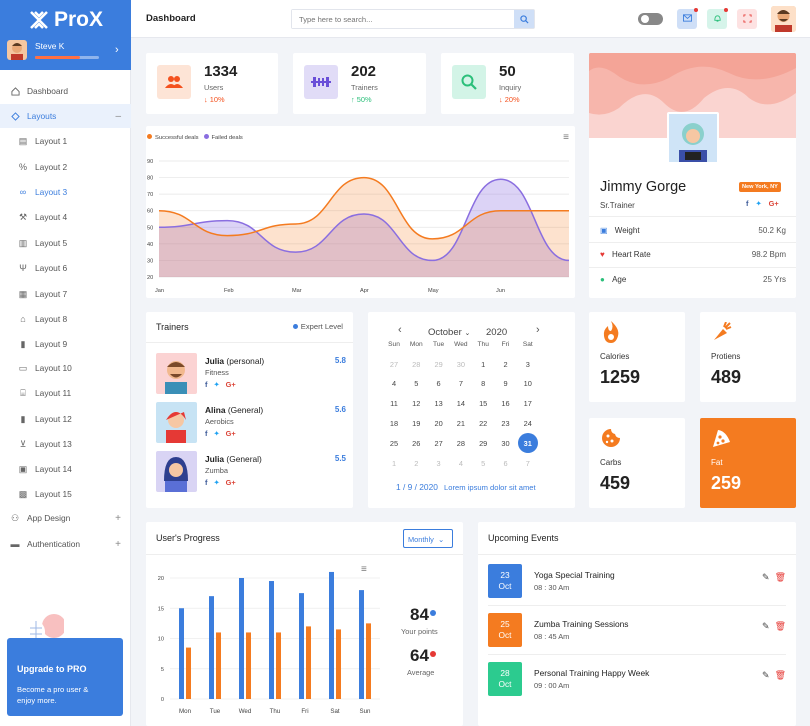  What do you see at coordinates (524, 19) in the screenshot?
I see `search-icon` at bounding box center [524, 19].